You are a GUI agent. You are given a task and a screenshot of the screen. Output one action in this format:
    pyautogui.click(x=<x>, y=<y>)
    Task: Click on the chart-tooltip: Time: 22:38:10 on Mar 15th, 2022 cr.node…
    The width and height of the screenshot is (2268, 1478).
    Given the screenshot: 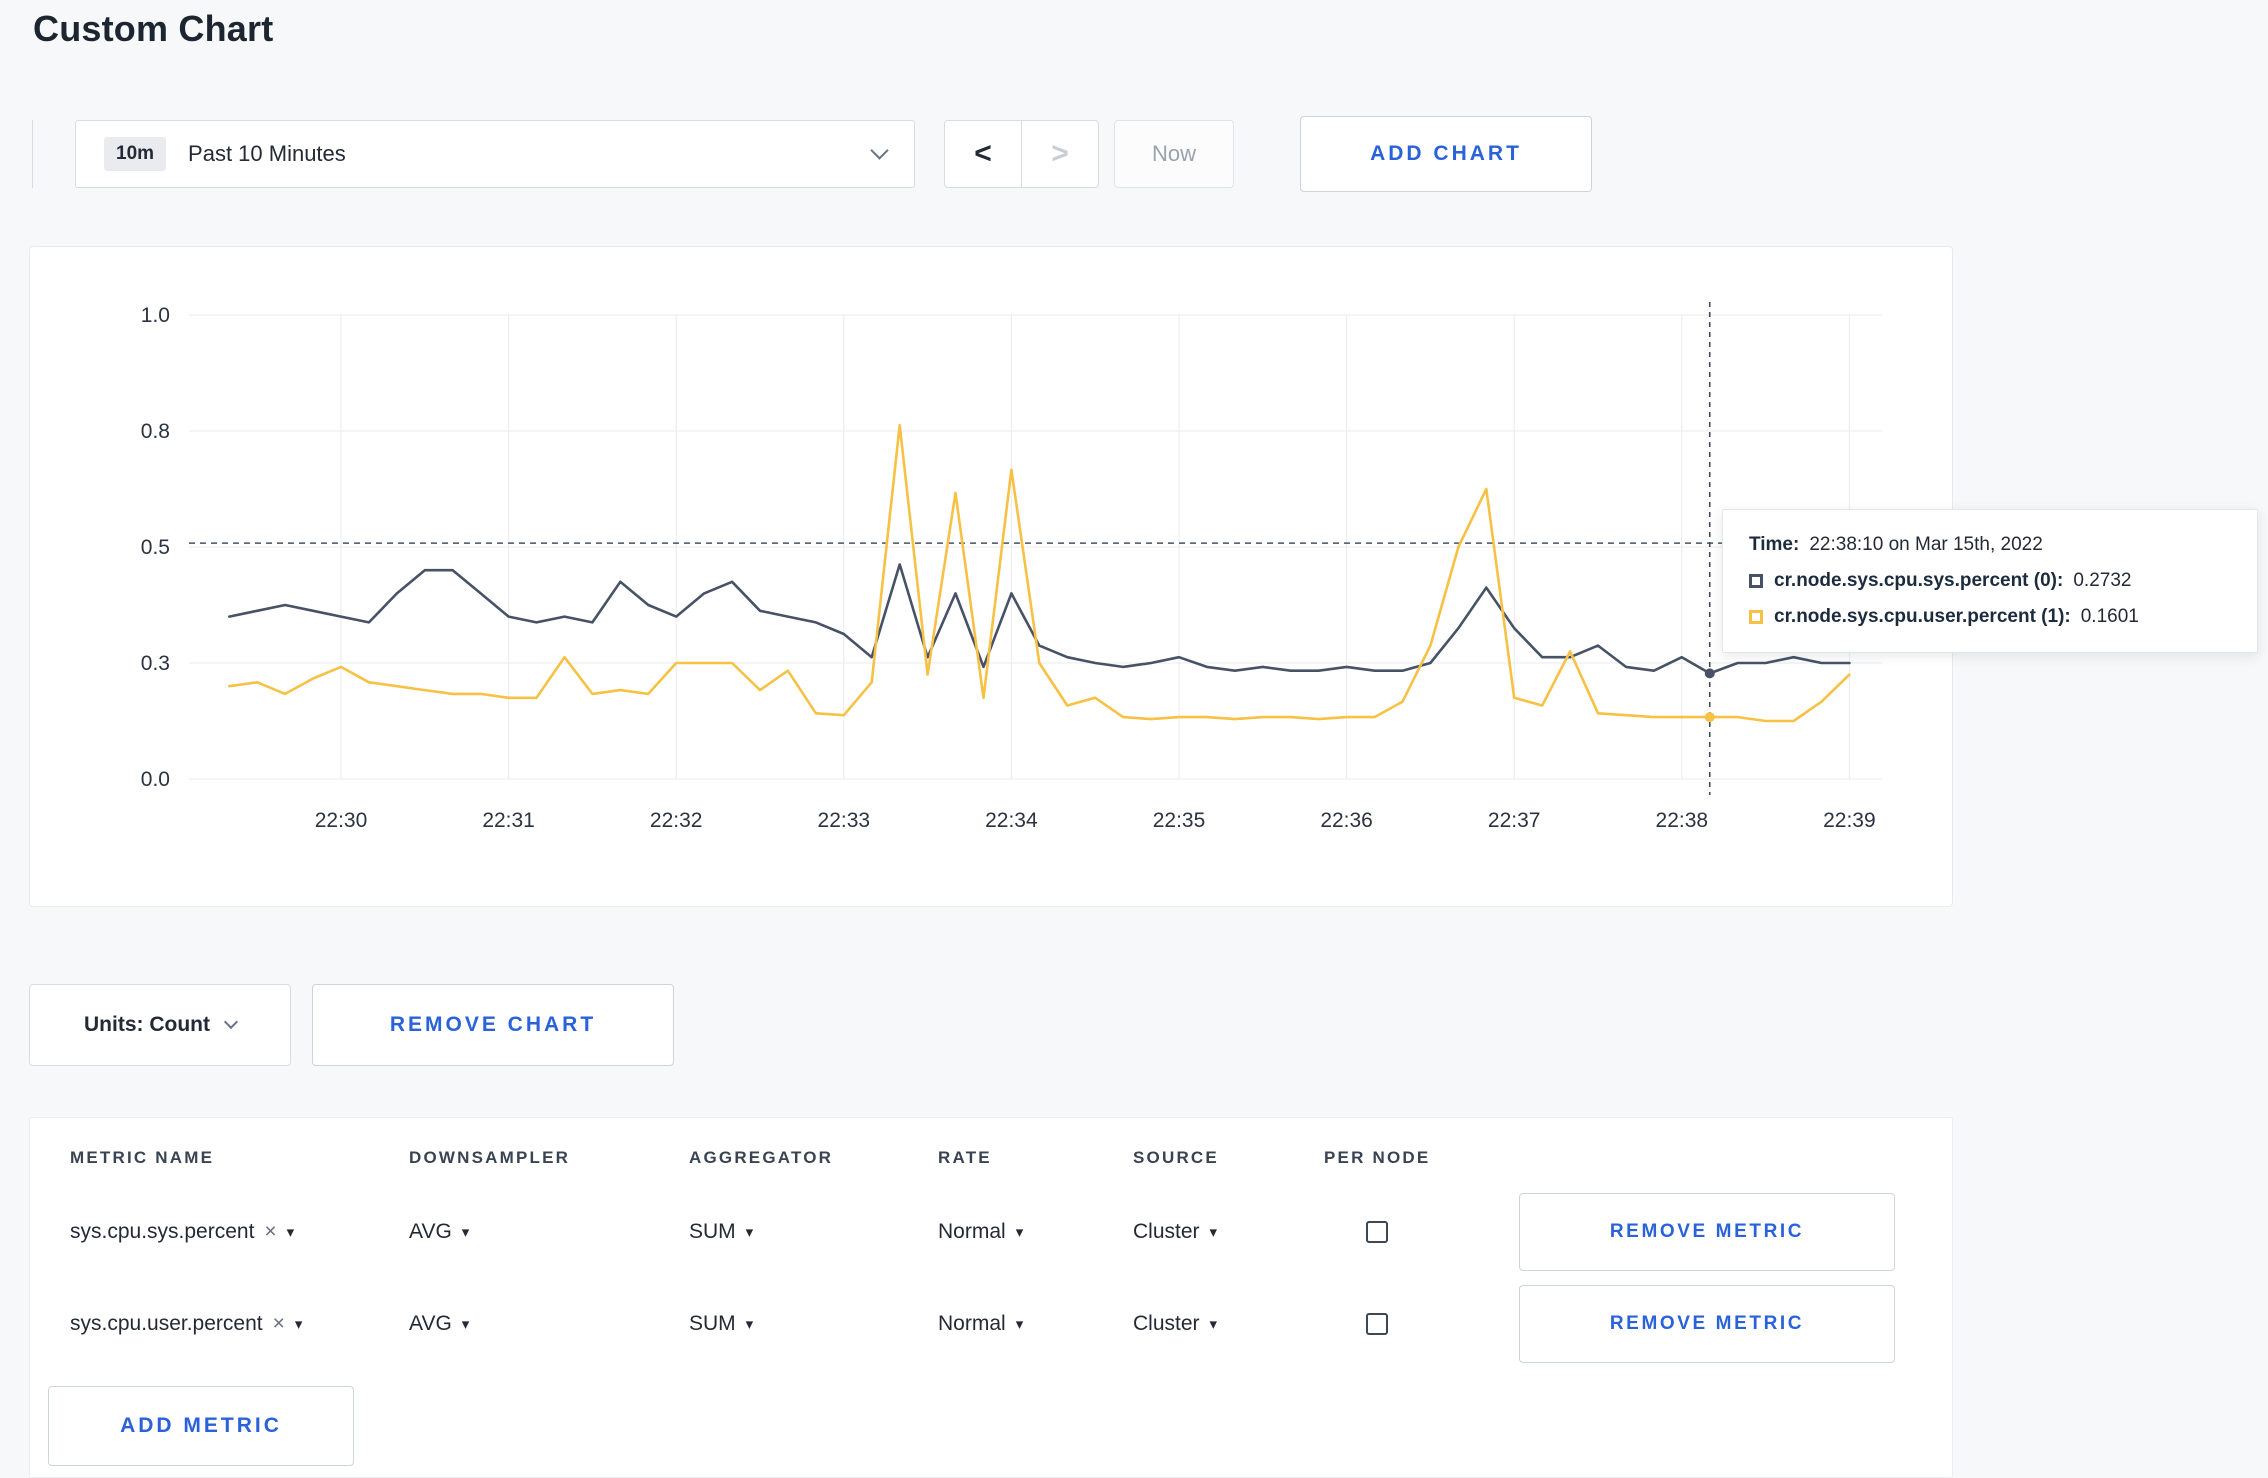 What is the action you would take?
    pyautogui.click(x=1990, y=581)
    